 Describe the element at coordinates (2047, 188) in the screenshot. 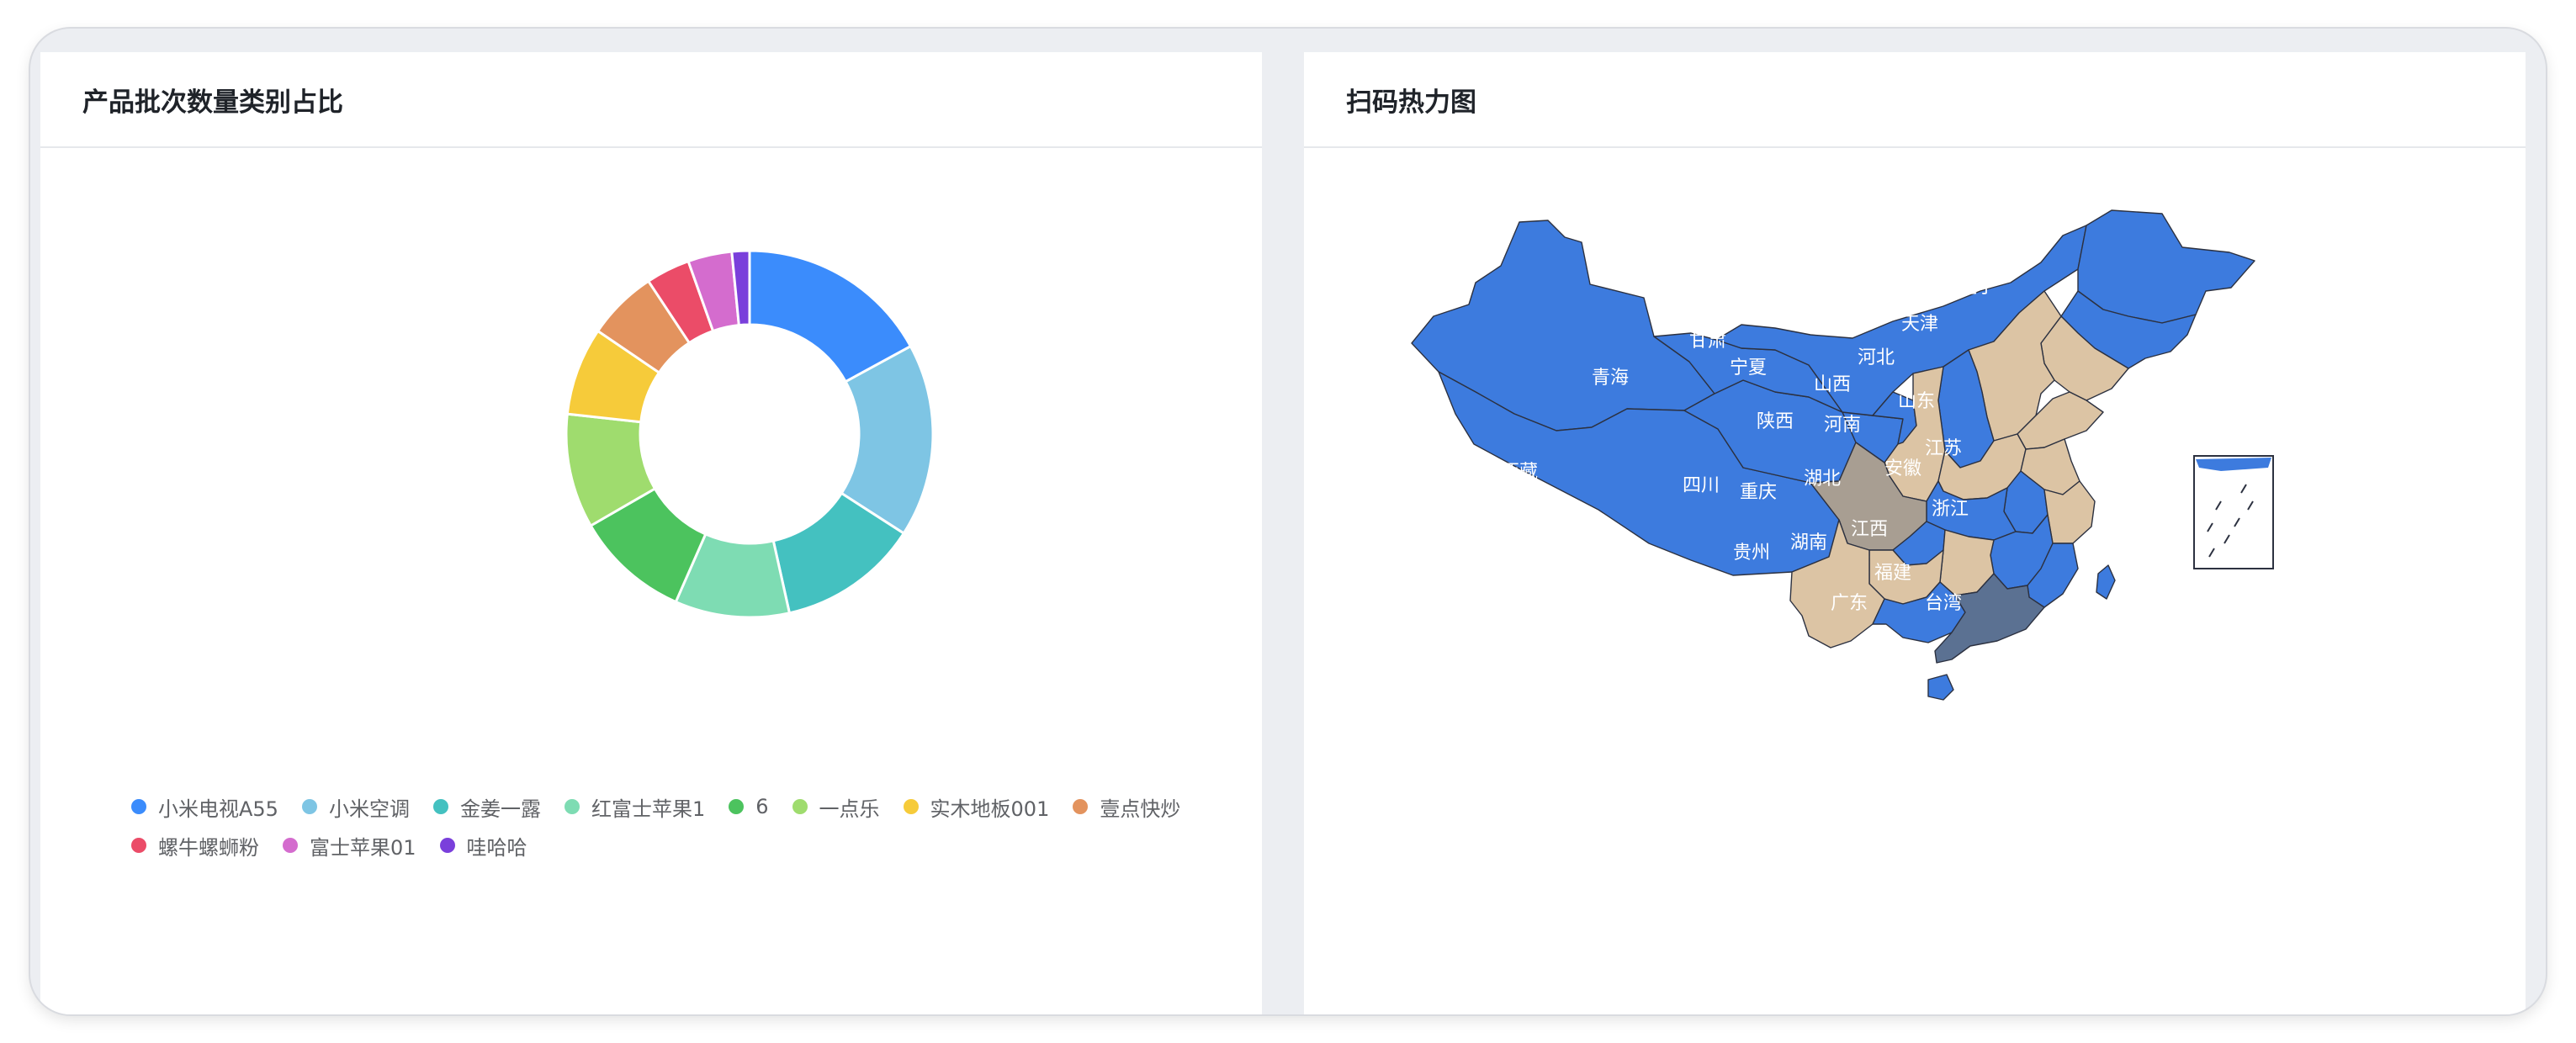

I see `province-label-0: 黑龙江` at that location.